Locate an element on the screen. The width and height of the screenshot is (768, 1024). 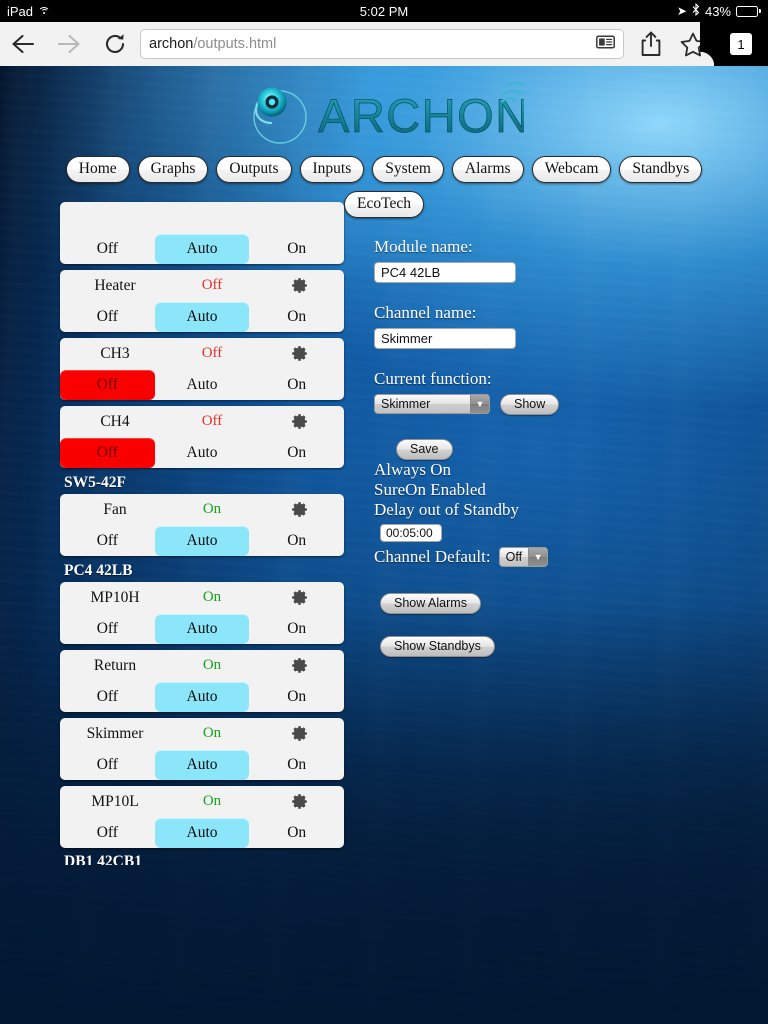
nav-item-standbys: Standbys is located at coordinates (661, 169).